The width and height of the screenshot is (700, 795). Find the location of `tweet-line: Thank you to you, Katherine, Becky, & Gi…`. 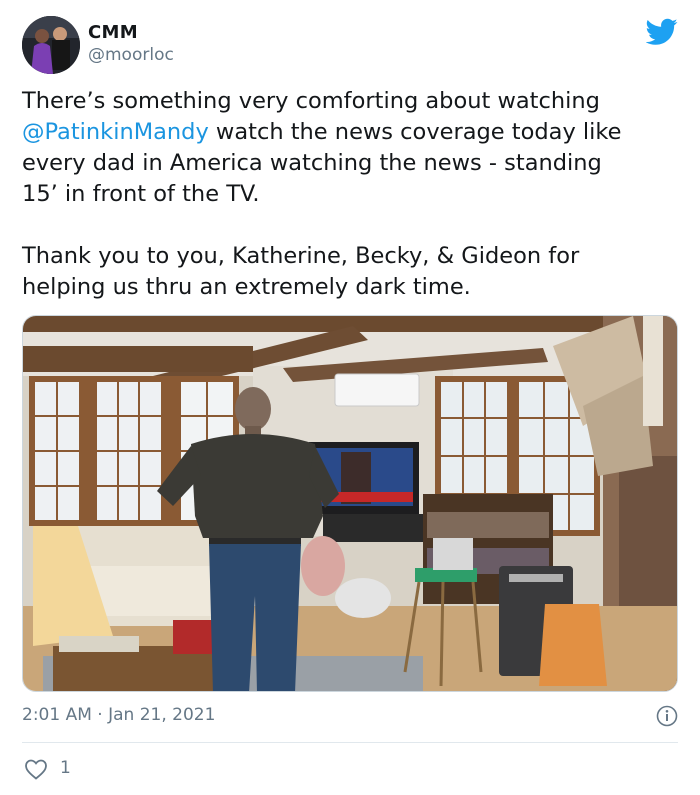

tweet-line: Thank you to you, Katherine, Becky, & Gi… is located at coordinates (301, 256).